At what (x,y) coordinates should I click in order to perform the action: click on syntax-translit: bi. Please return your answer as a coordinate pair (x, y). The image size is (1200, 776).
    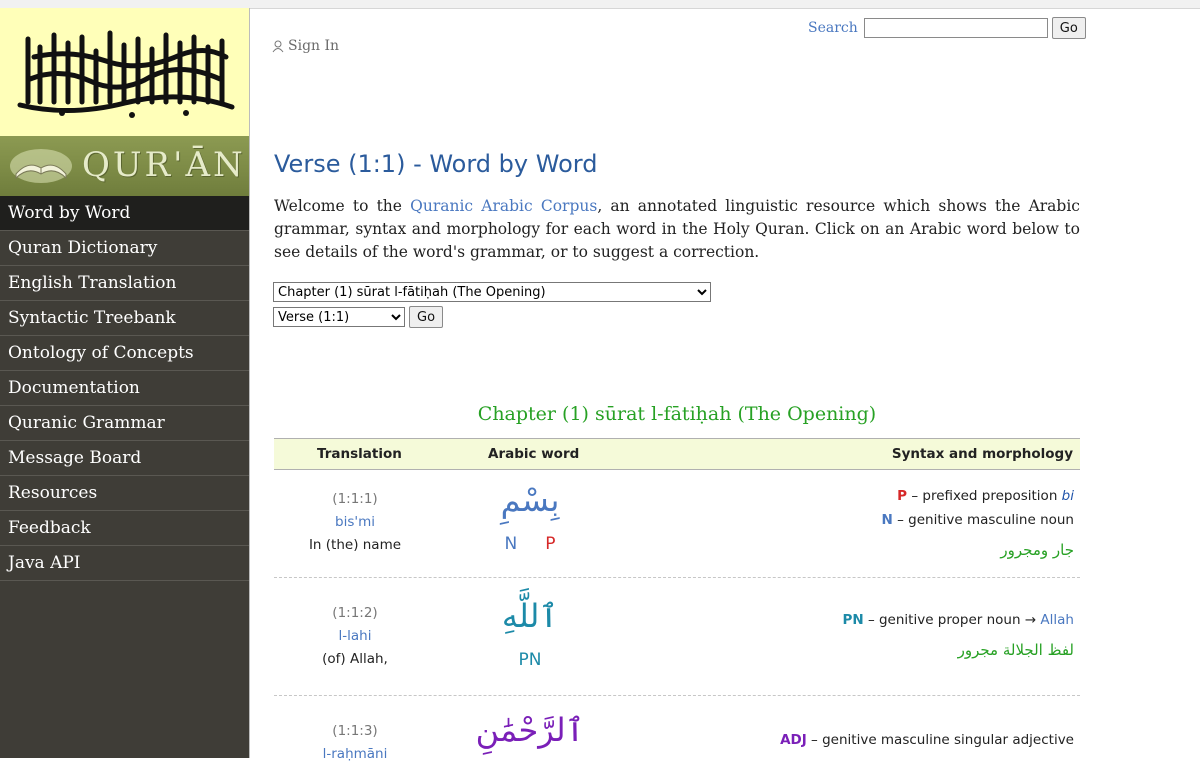
    Looking at the image, I should click on (1067, 496).